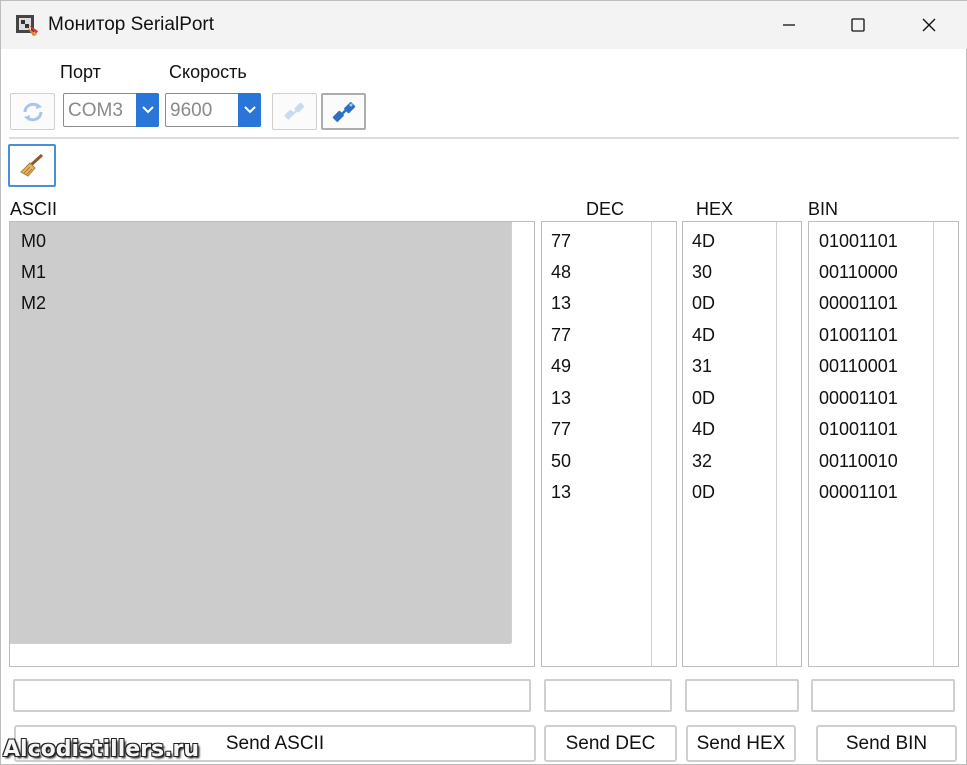 The width and height of the screenshot is (967, 765). I want to click on list-item: M0, so click(34, 241).